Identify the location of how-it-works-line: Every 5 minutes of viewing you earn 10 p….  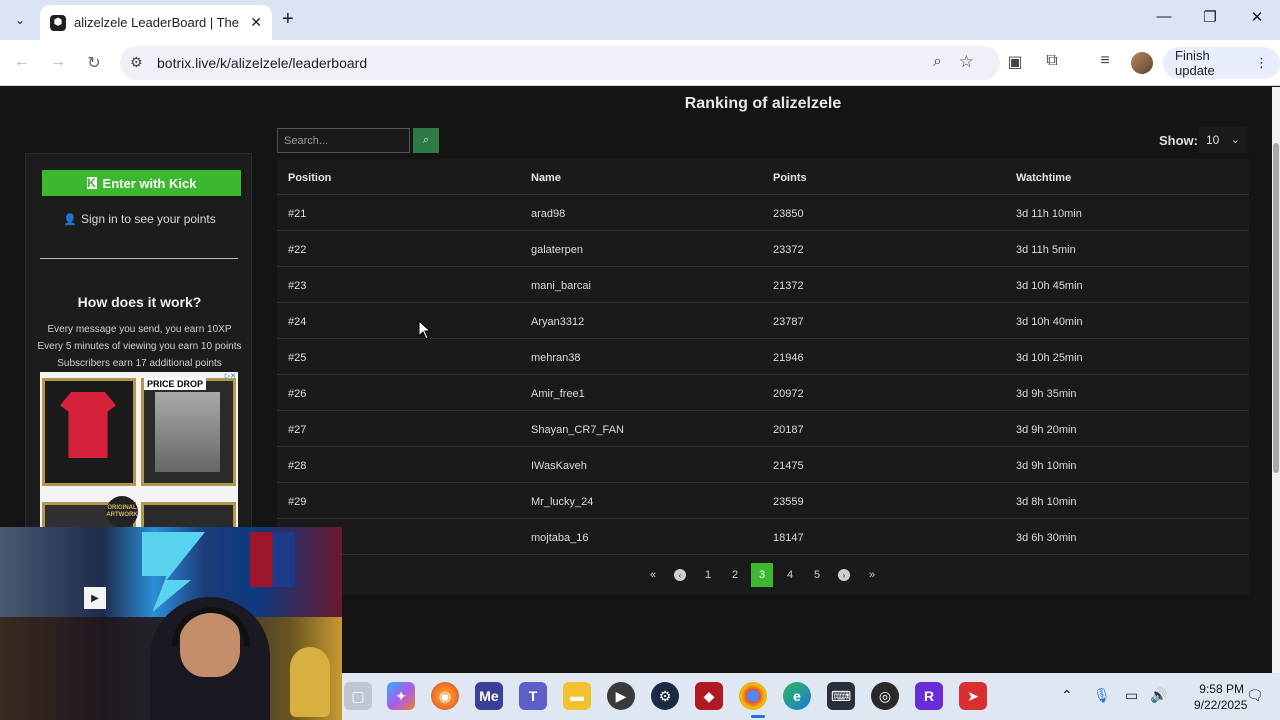
(139, 346).